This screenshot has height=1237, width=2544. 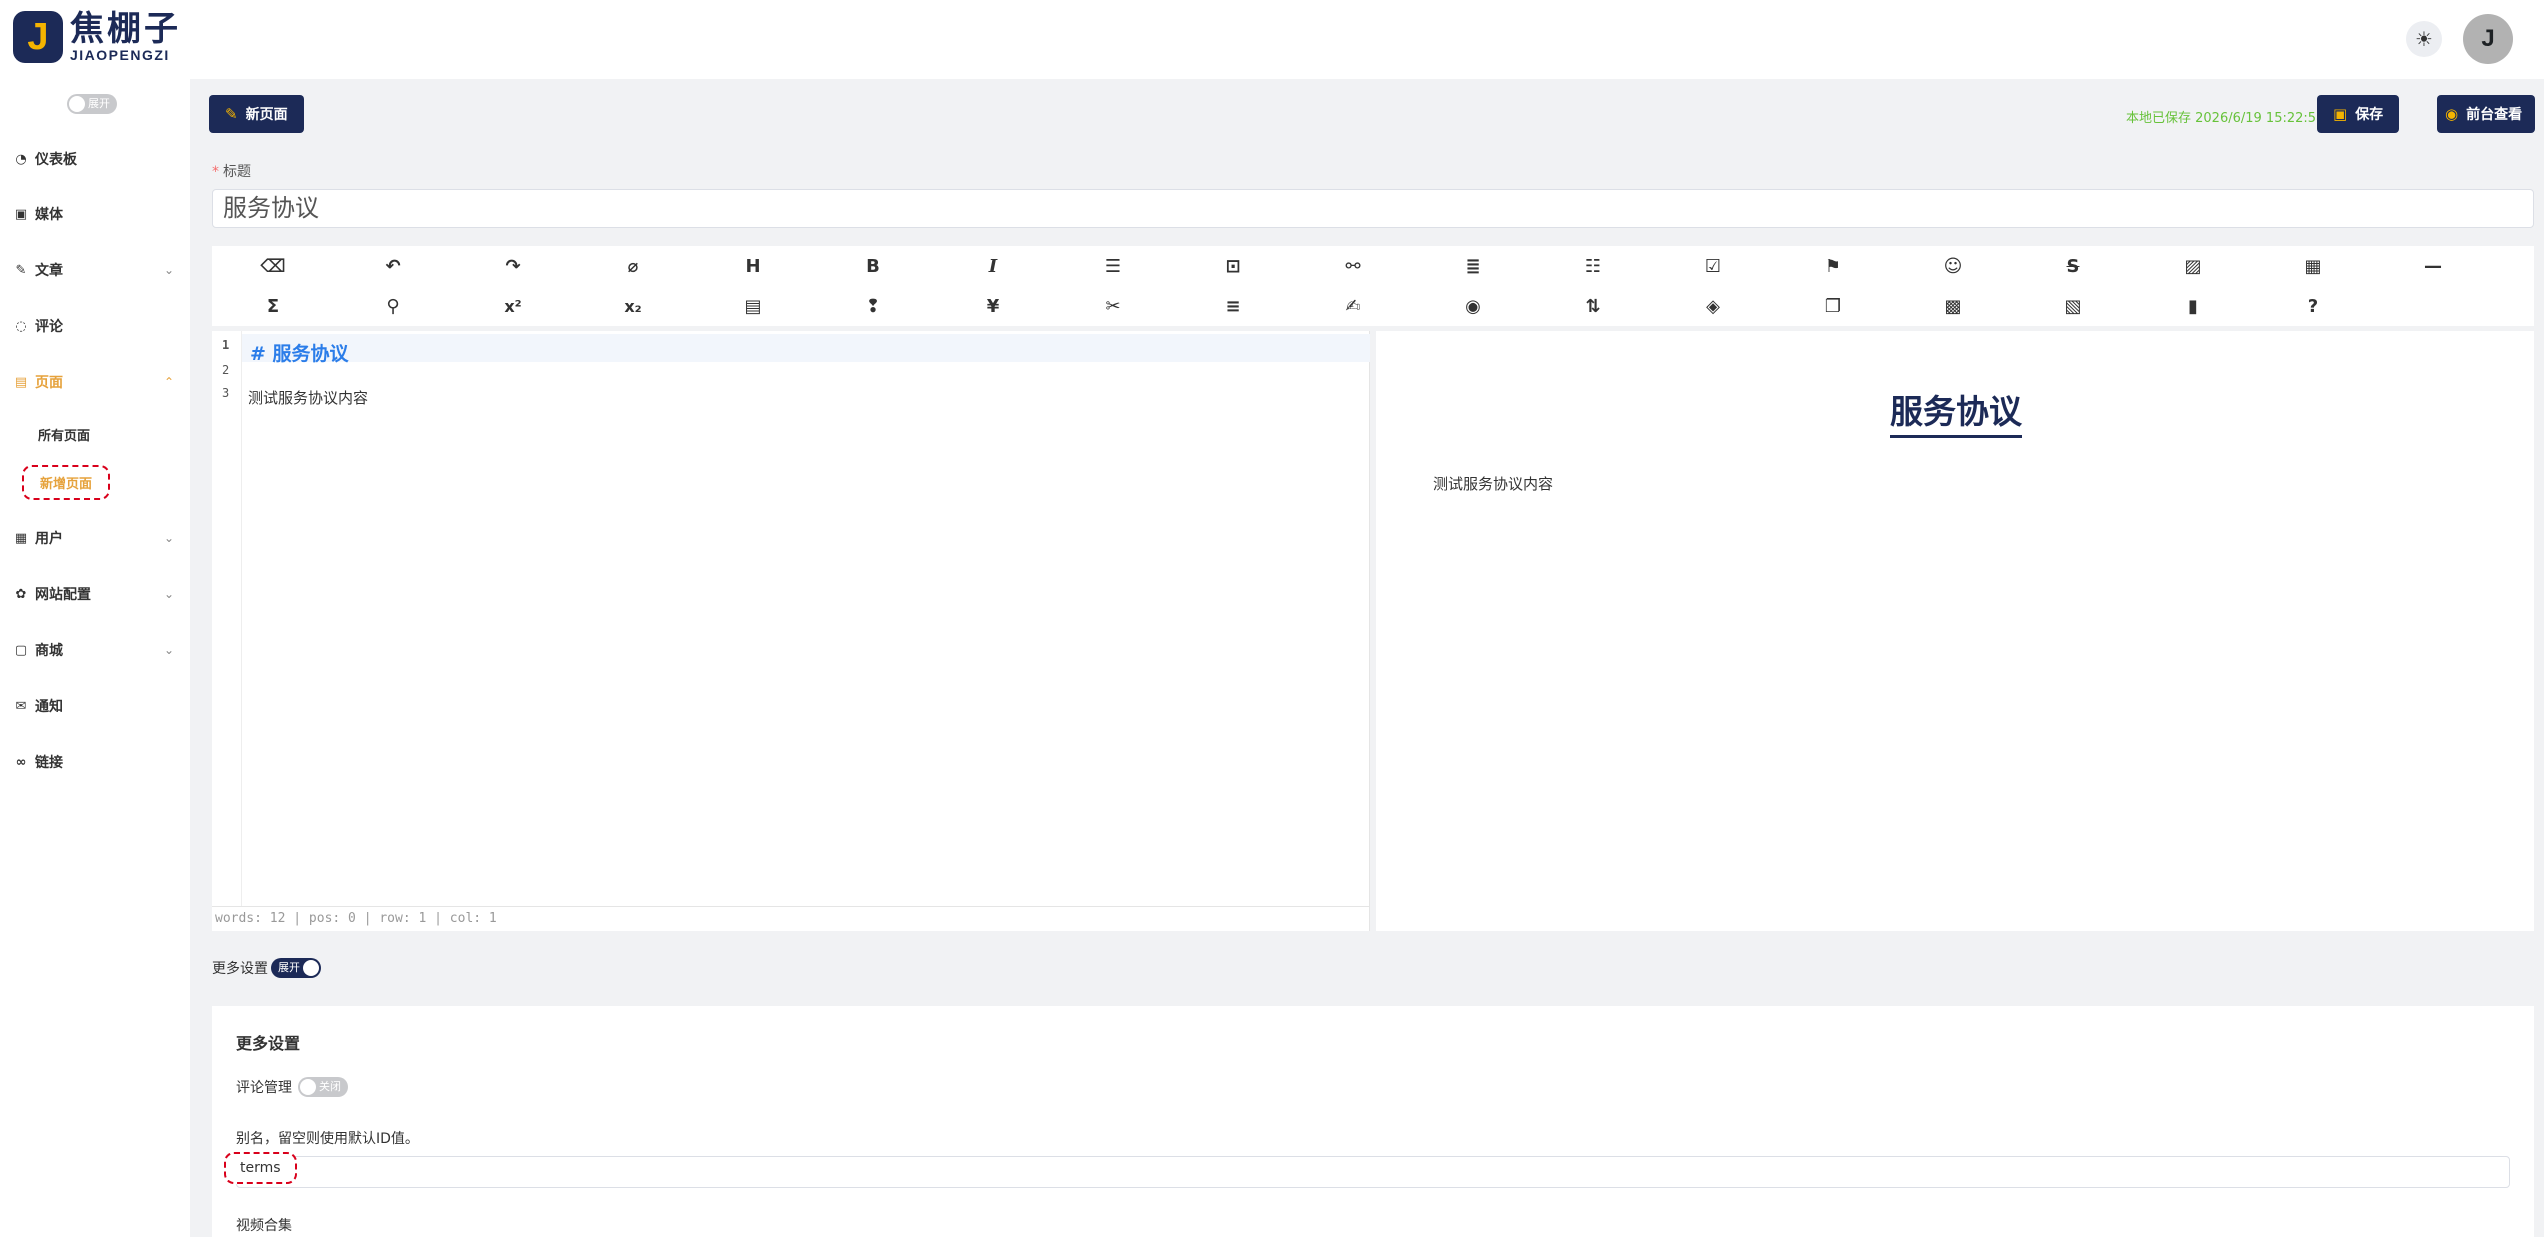 I want to click on collapse-icon: ⇅, so click(x=1593, y=306).